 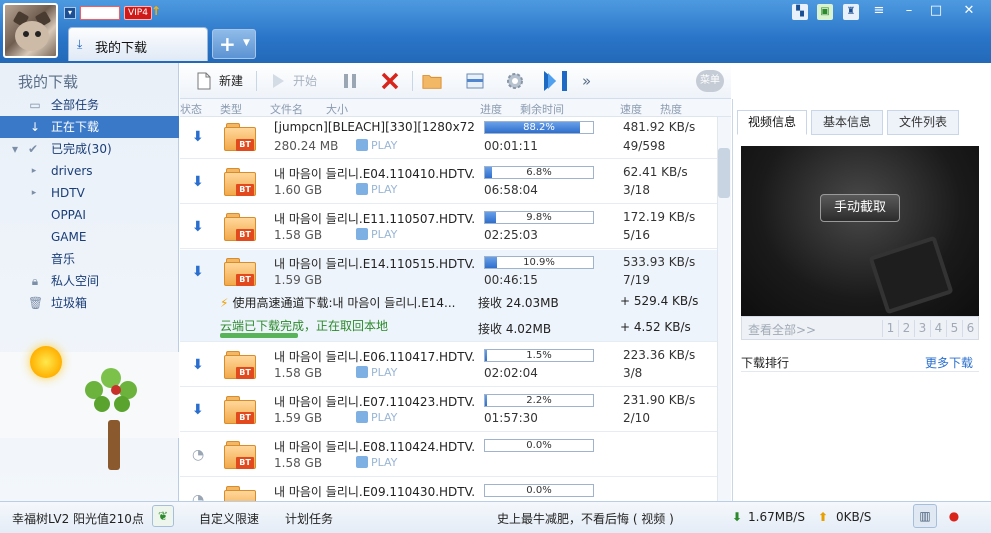 I want to click on manual-capture-button: 手动截取, so click(x=860, y=208).